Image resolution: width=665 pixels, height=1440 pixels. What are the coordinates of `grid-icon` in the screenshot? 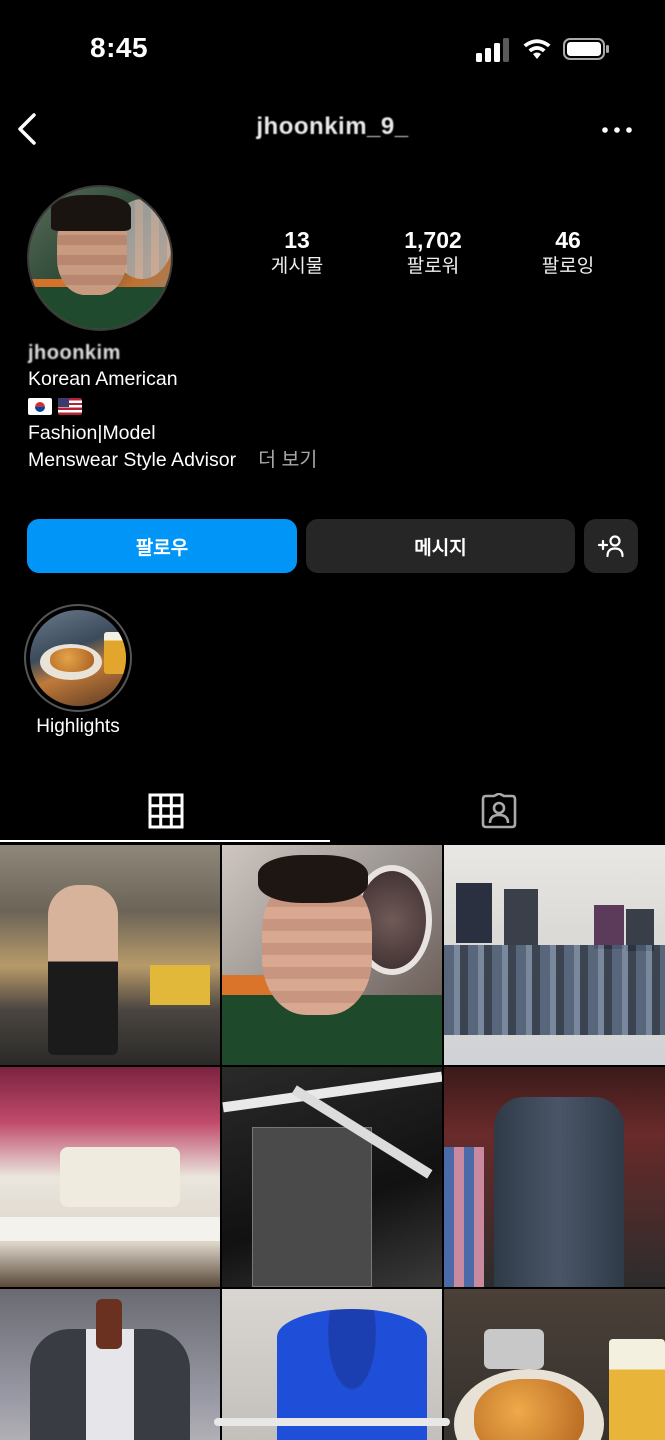 It's located at (166, 811).